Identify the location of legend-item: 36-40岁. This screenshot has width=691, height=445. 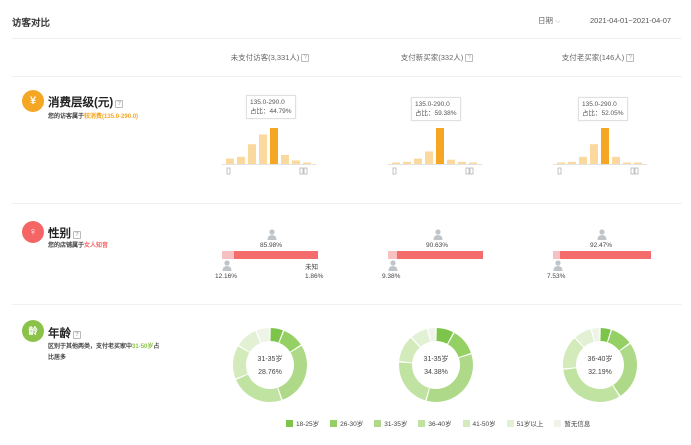
(435, 423).